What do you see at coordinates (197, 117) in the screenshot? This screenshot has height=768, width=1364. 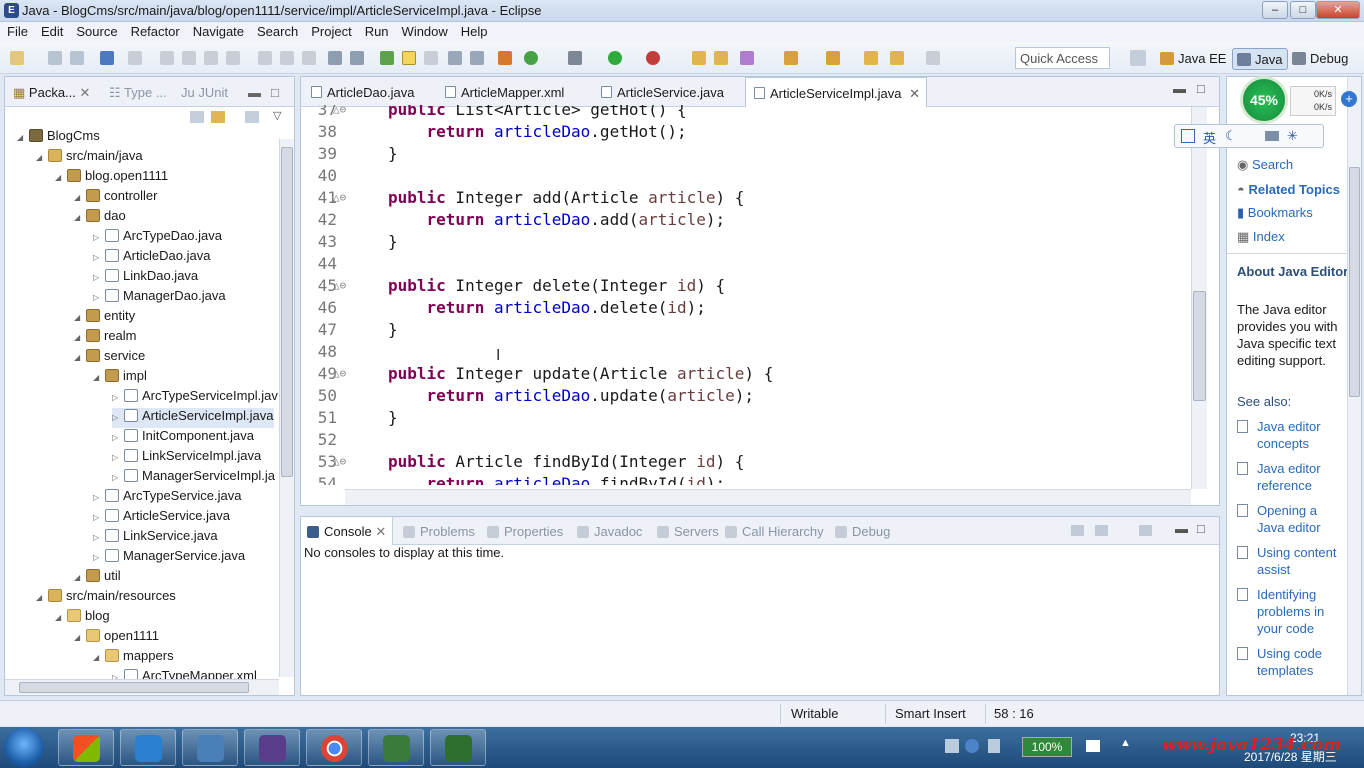 I see `collapse-all-icon` at bounding box center [197, 117].